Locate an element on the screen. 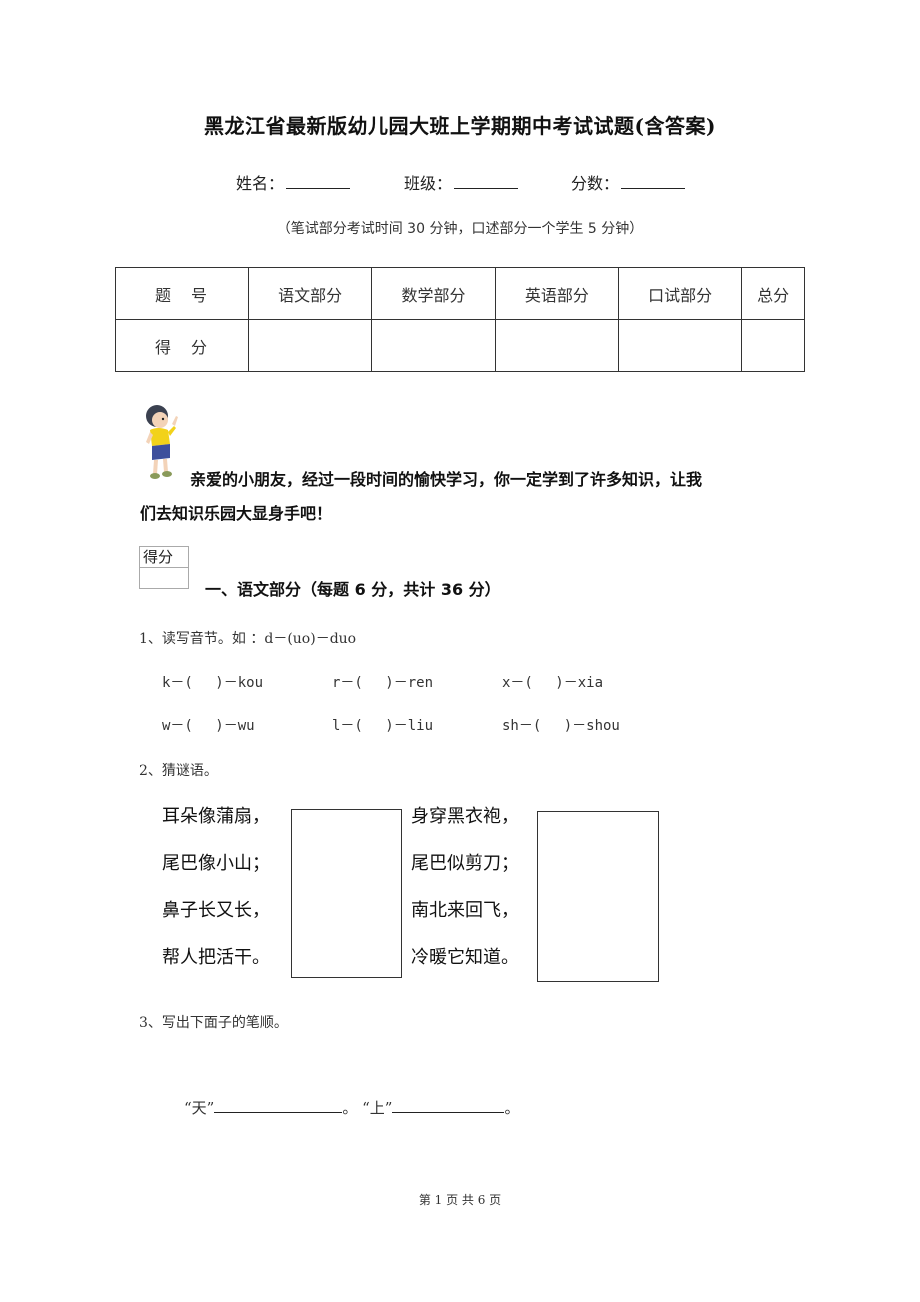 This screenshot has width=920, height=1302. riddle-b-answer-box is located at coordinates (598, 896).